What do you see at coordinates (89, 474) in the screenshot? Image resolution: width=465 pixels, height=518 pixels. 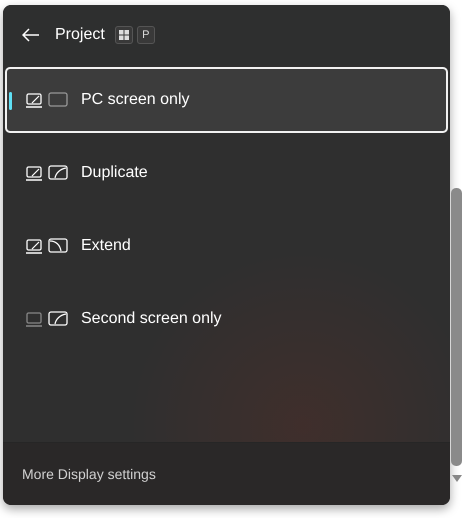 I see `display-settings-link: More Display settings` at bounding box center [89, 474].